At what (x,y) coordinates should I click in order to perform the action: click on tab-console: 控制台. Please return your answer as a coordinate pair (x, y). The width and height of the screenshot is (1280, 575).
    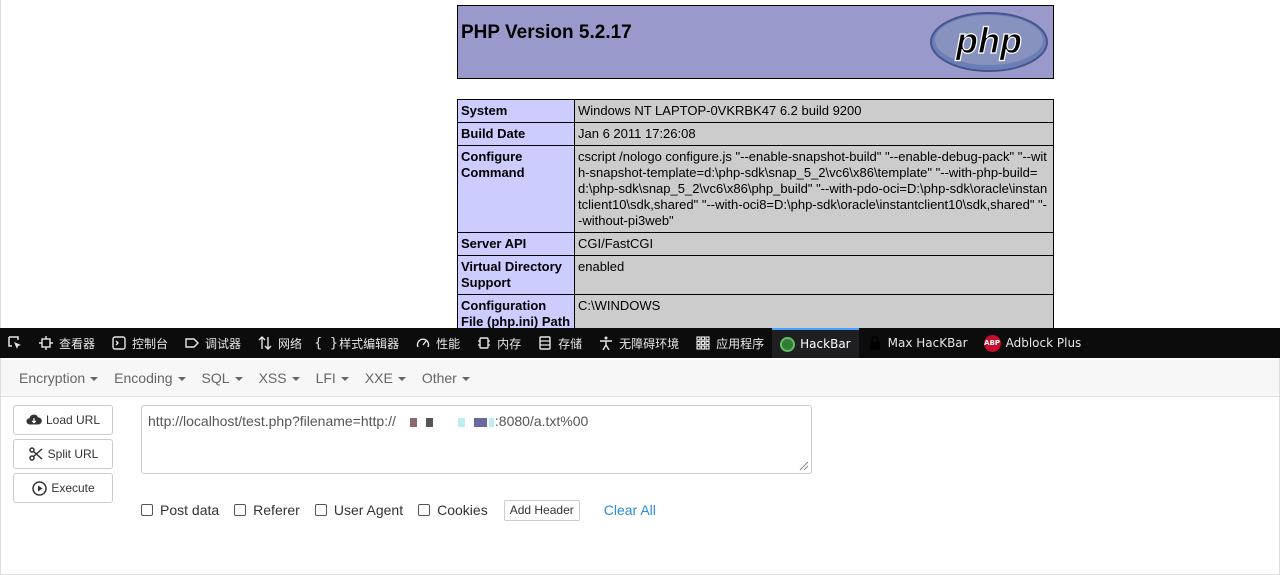
    Looking at the image, I should click on (139, 343).